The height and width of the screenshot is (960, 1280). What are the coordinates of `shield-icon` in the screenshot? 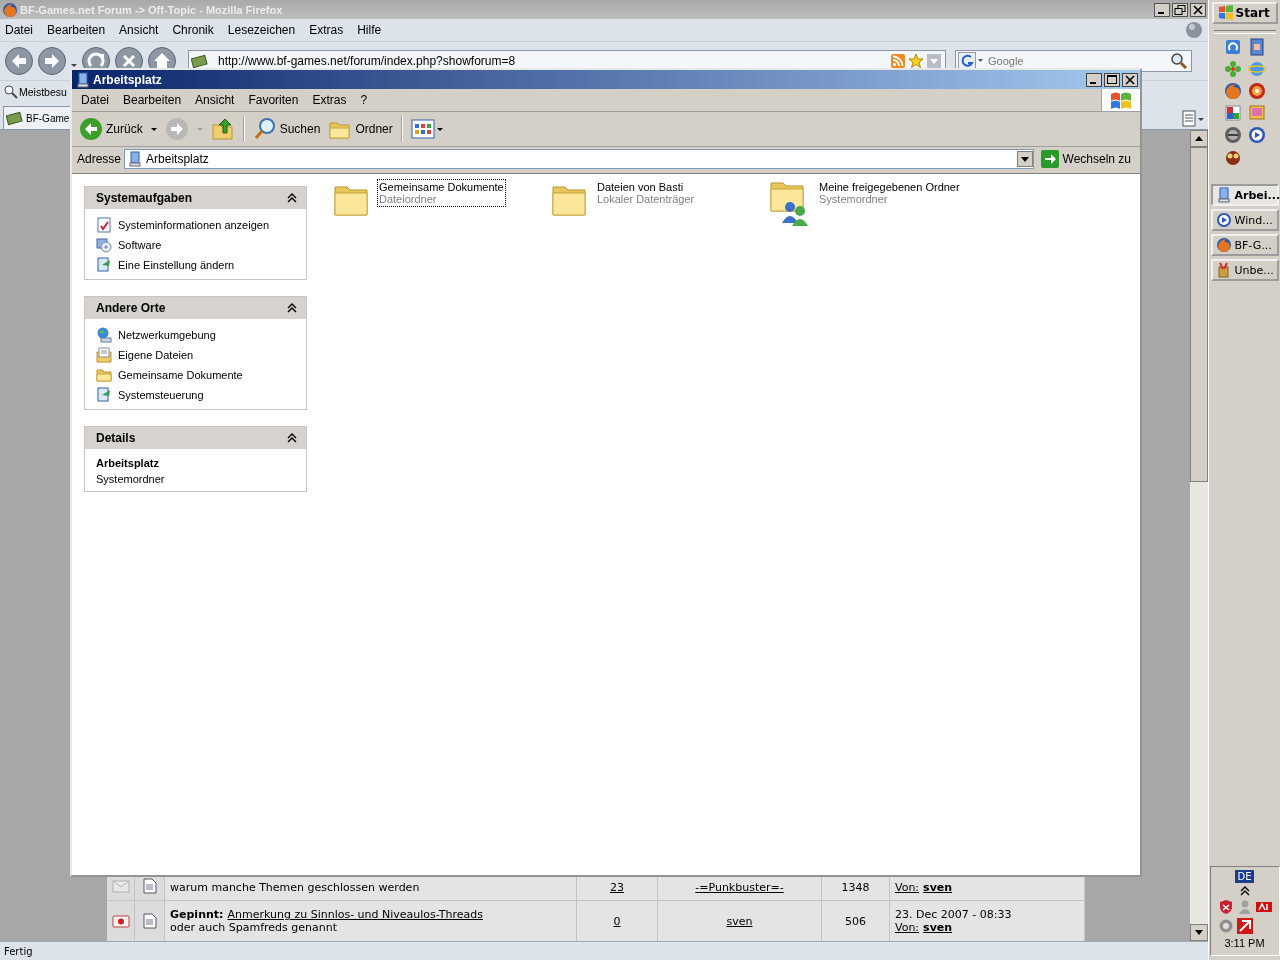 It's located at (1225, 907).